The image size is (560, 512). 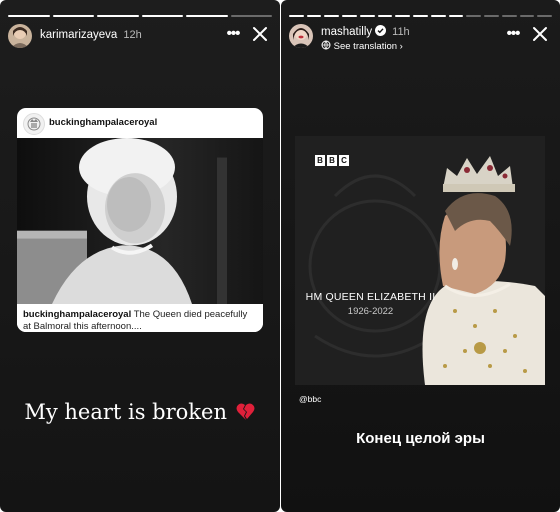 I want to click on globe-icon, so click(x=326, y=45).